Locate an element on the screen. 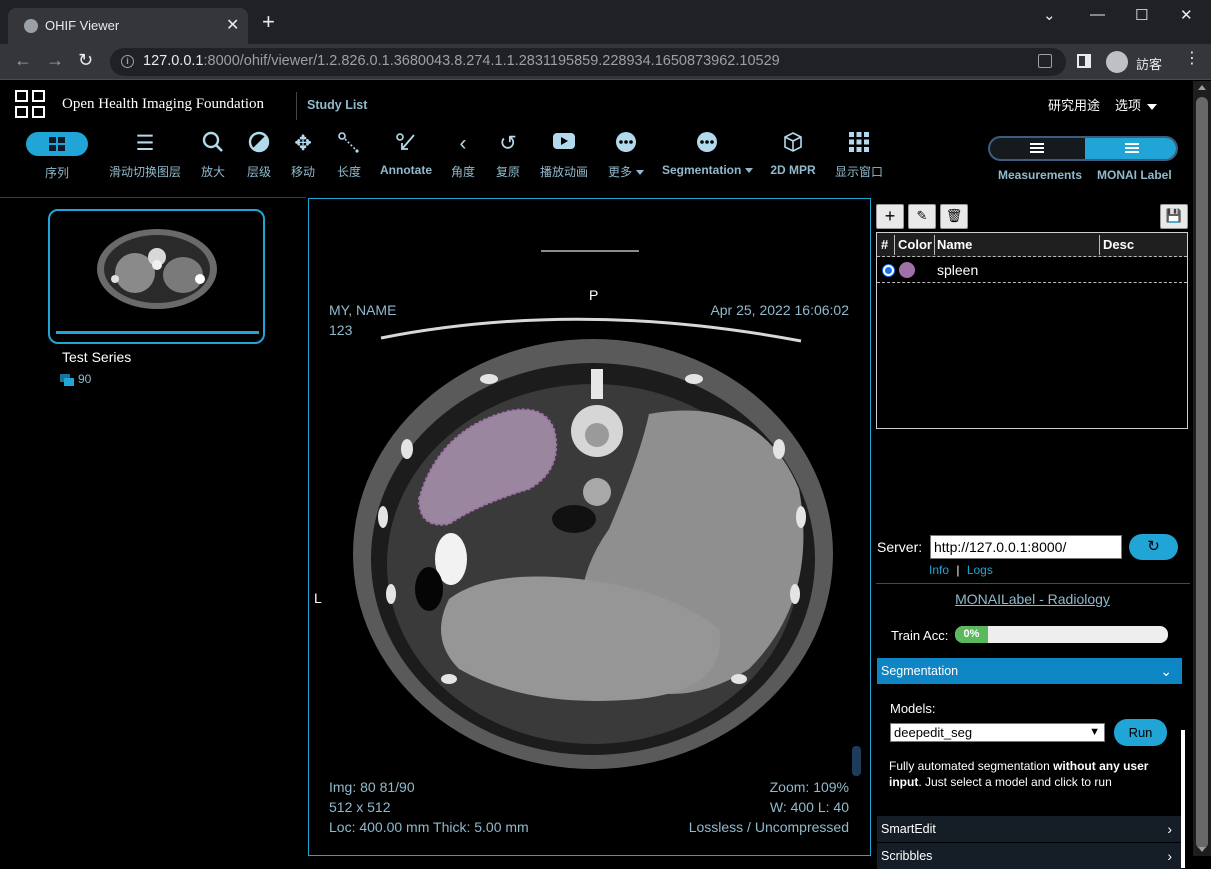 This screenshot has width=1211, height=869. model-select: deepedit_seg ▼ is located at coordinates (997, 732).